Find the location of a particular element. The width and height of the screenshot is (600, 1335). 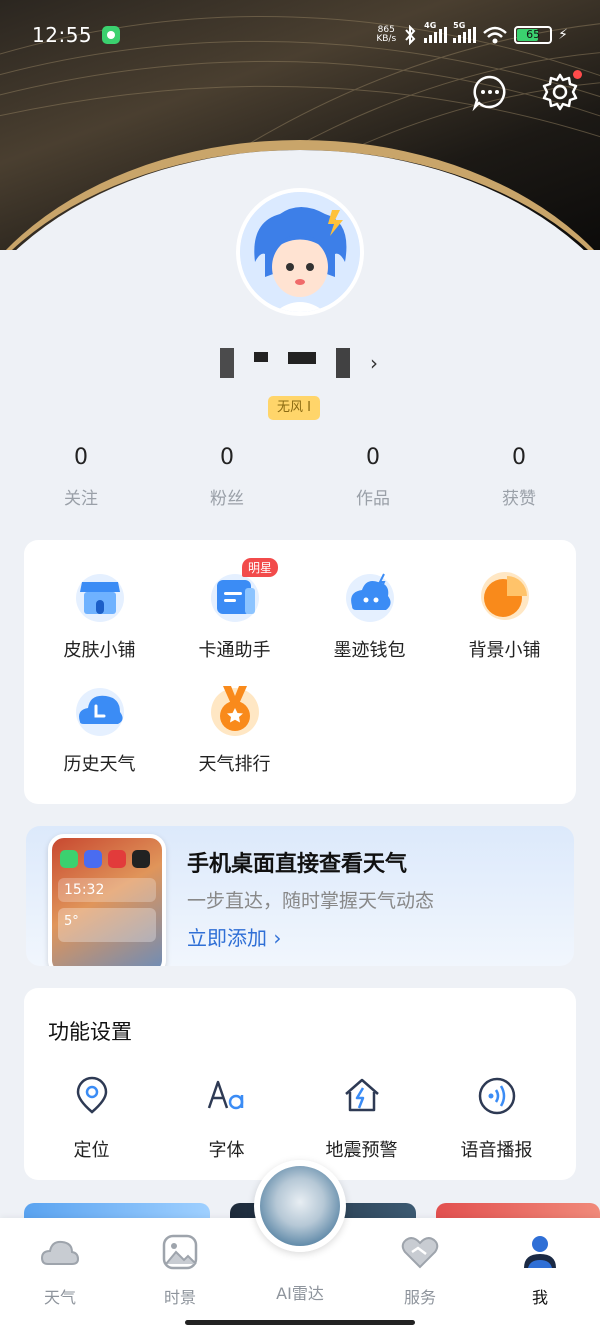

history-weather-icon is located at coordinates (99, 712).